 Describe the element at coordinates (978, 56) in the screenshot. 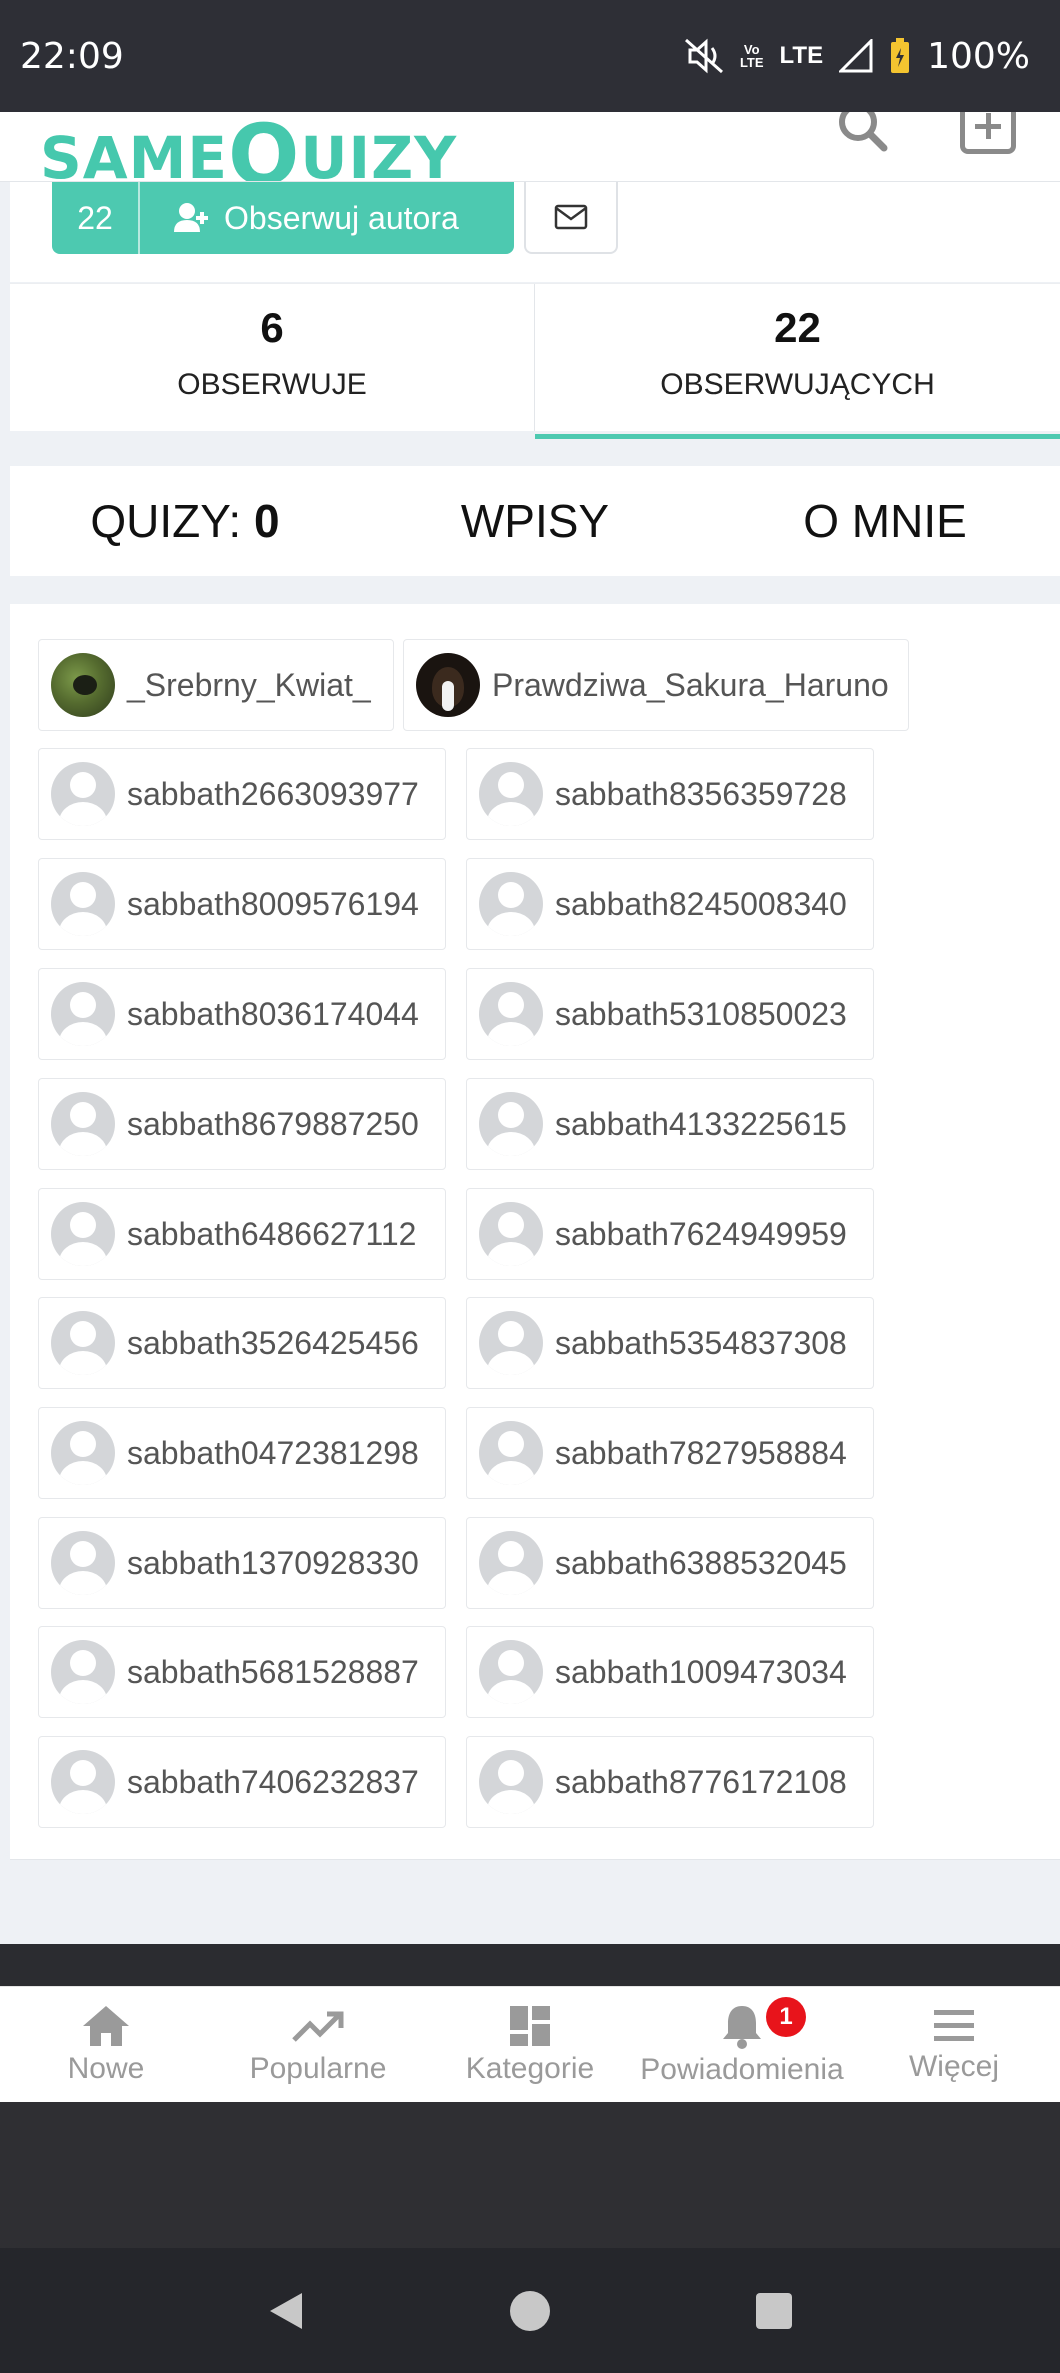

I see `battery-percent: 100%` at that location.